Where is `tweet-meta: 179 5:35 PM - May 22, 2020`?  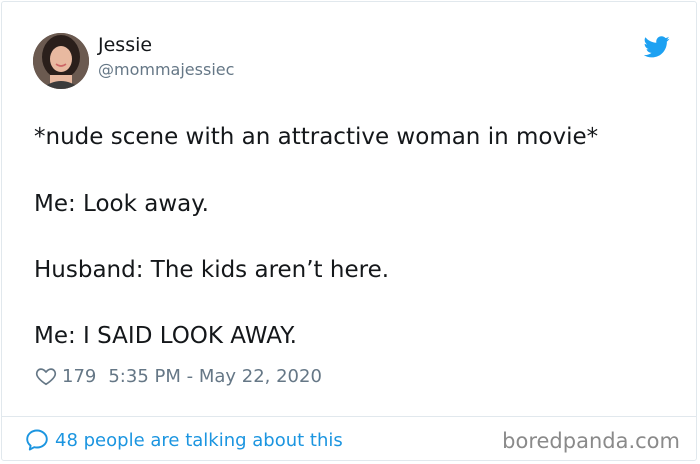
tweet-meta: 179 5:35 PM - May 22, 2020 is located at coordinates (178, 376).